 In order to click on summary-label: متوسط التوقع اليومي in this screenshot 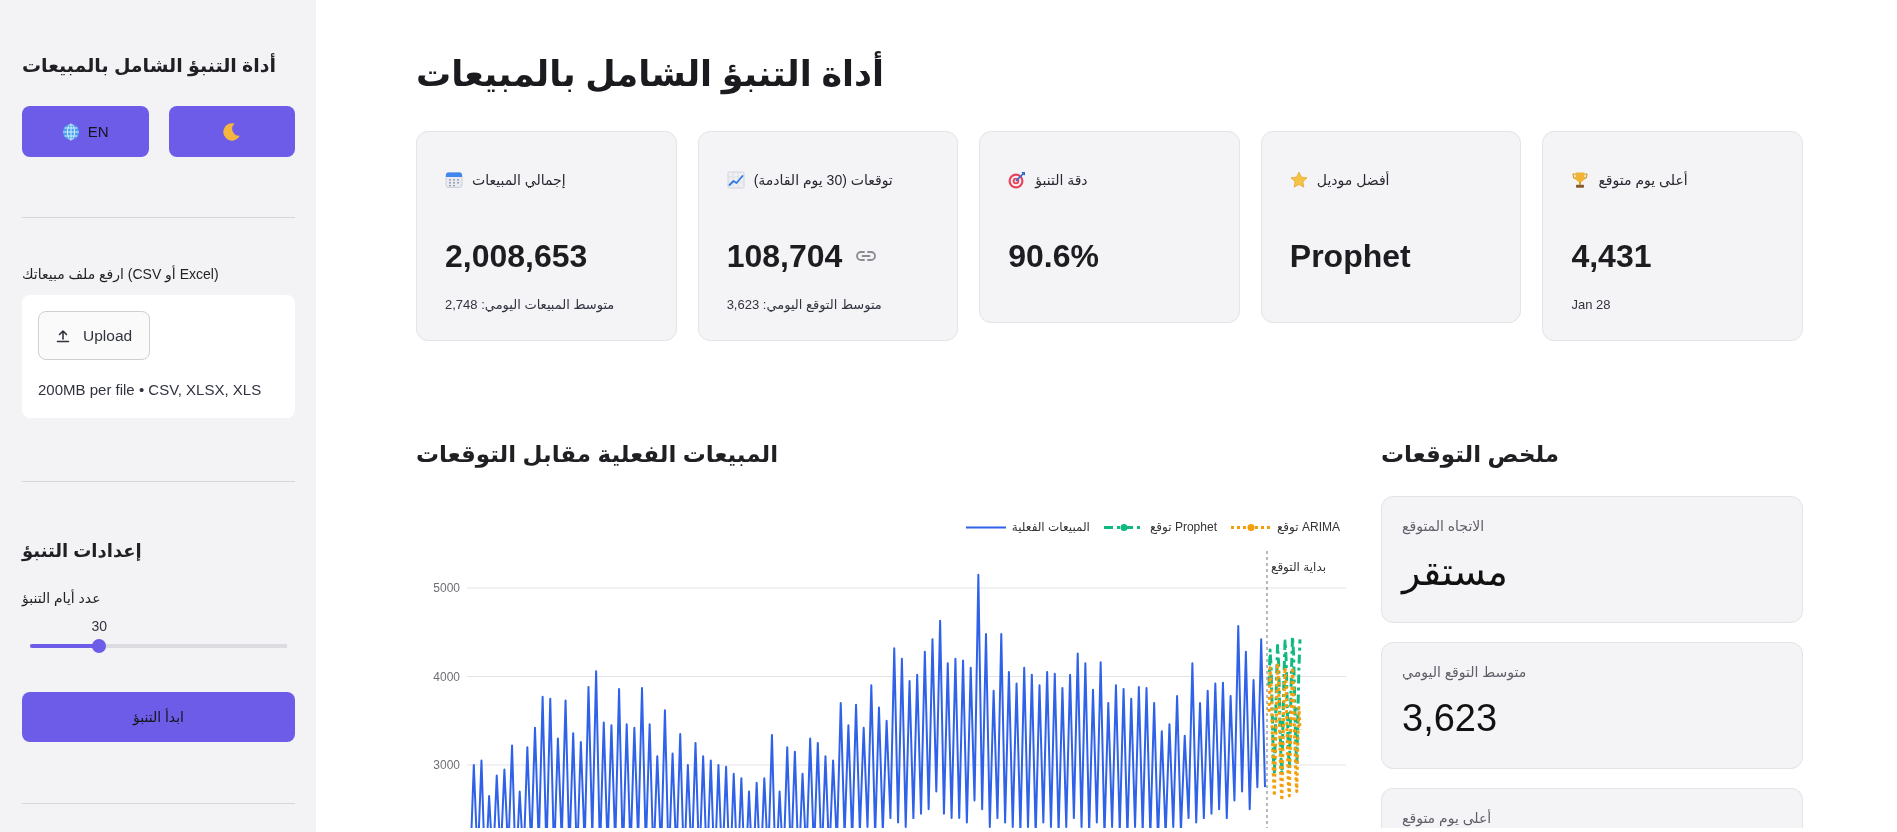, I will do `click(1465, 672)`.